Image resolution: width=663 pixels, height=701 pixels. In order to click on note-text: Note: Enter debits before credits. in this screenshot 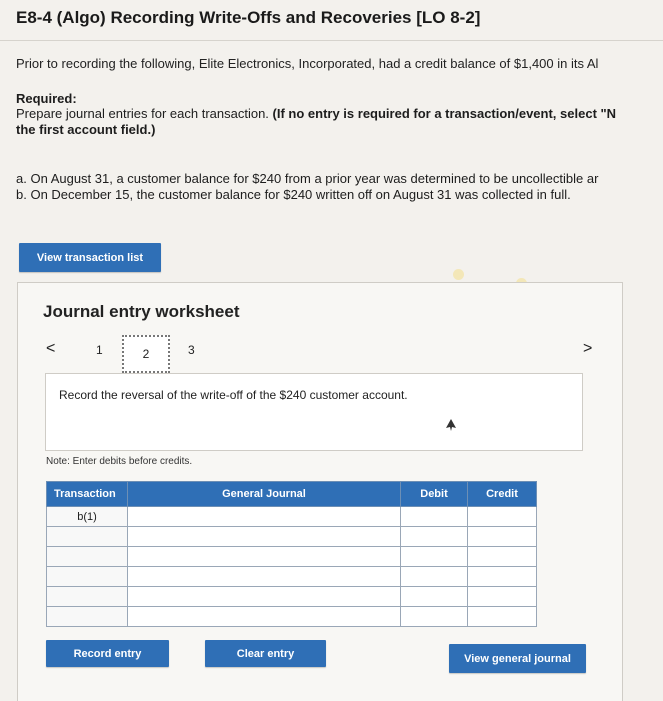, I will do `click(119, 461)`.